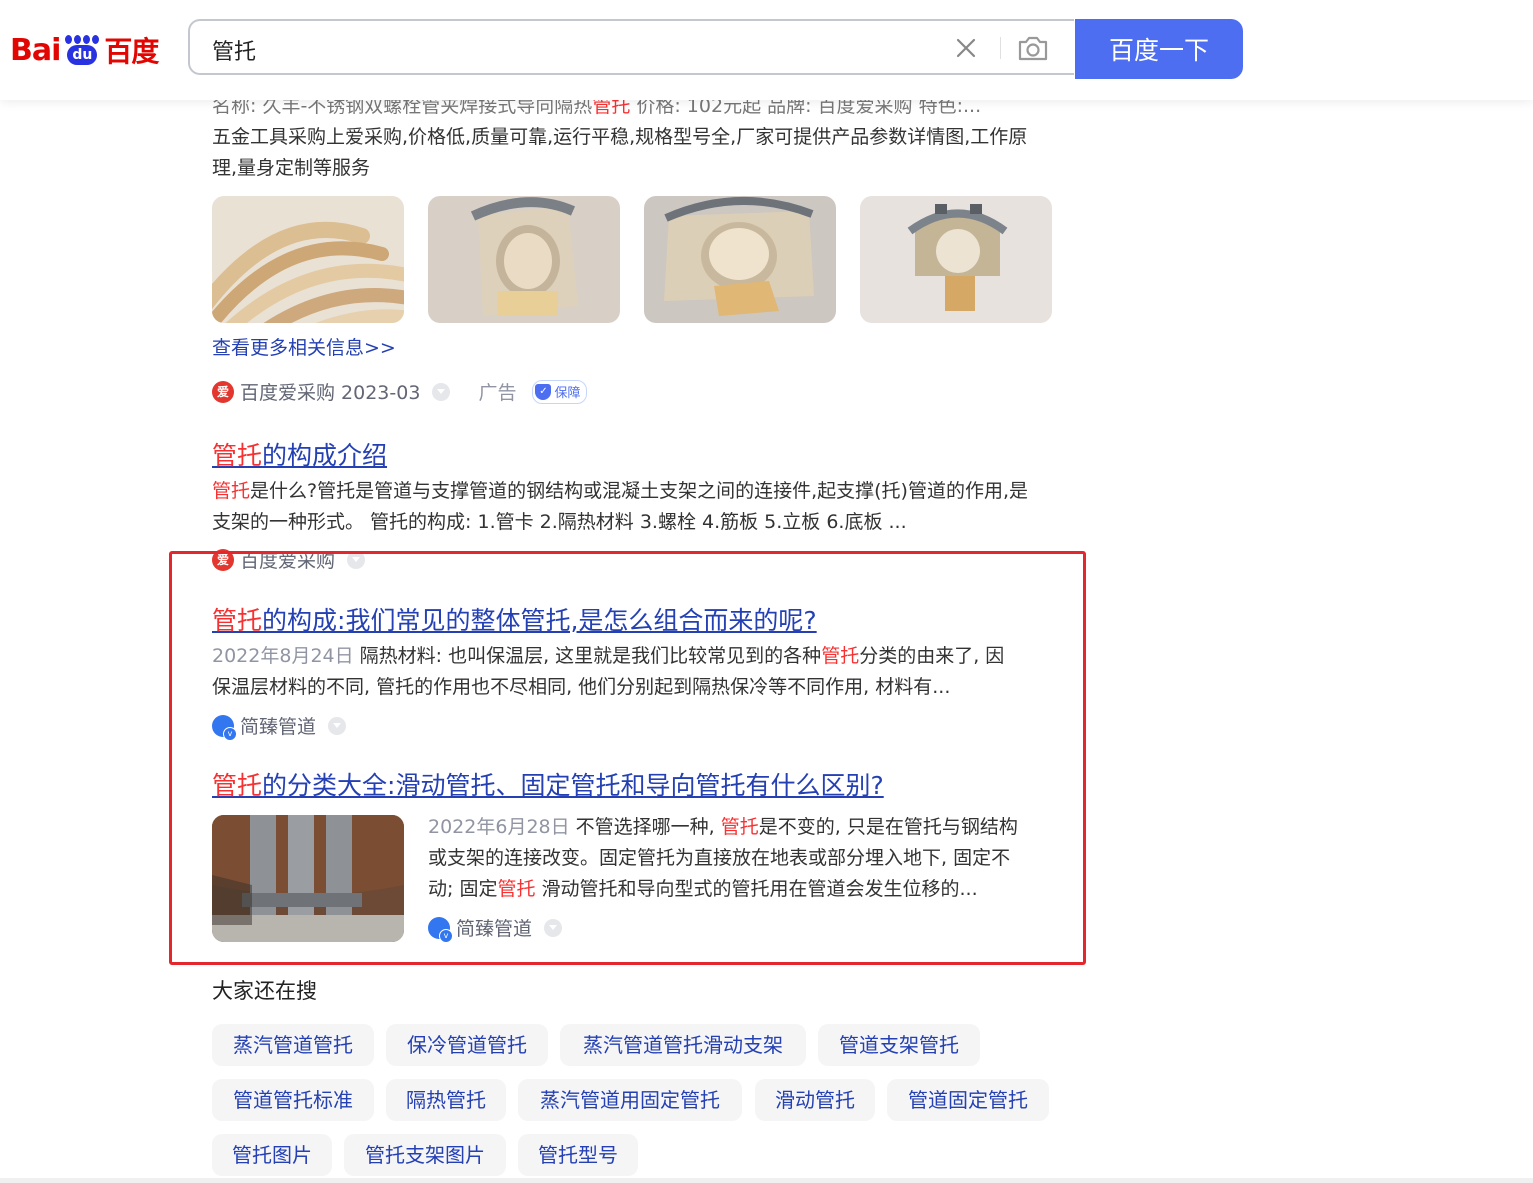 The width and height of the screenshot is (1533, 1183). What do you see at coordinates (467, 1045) in the screenshot?
I see `related-search-tag: 保冷管道管托` at bounding box center [467, 1045].